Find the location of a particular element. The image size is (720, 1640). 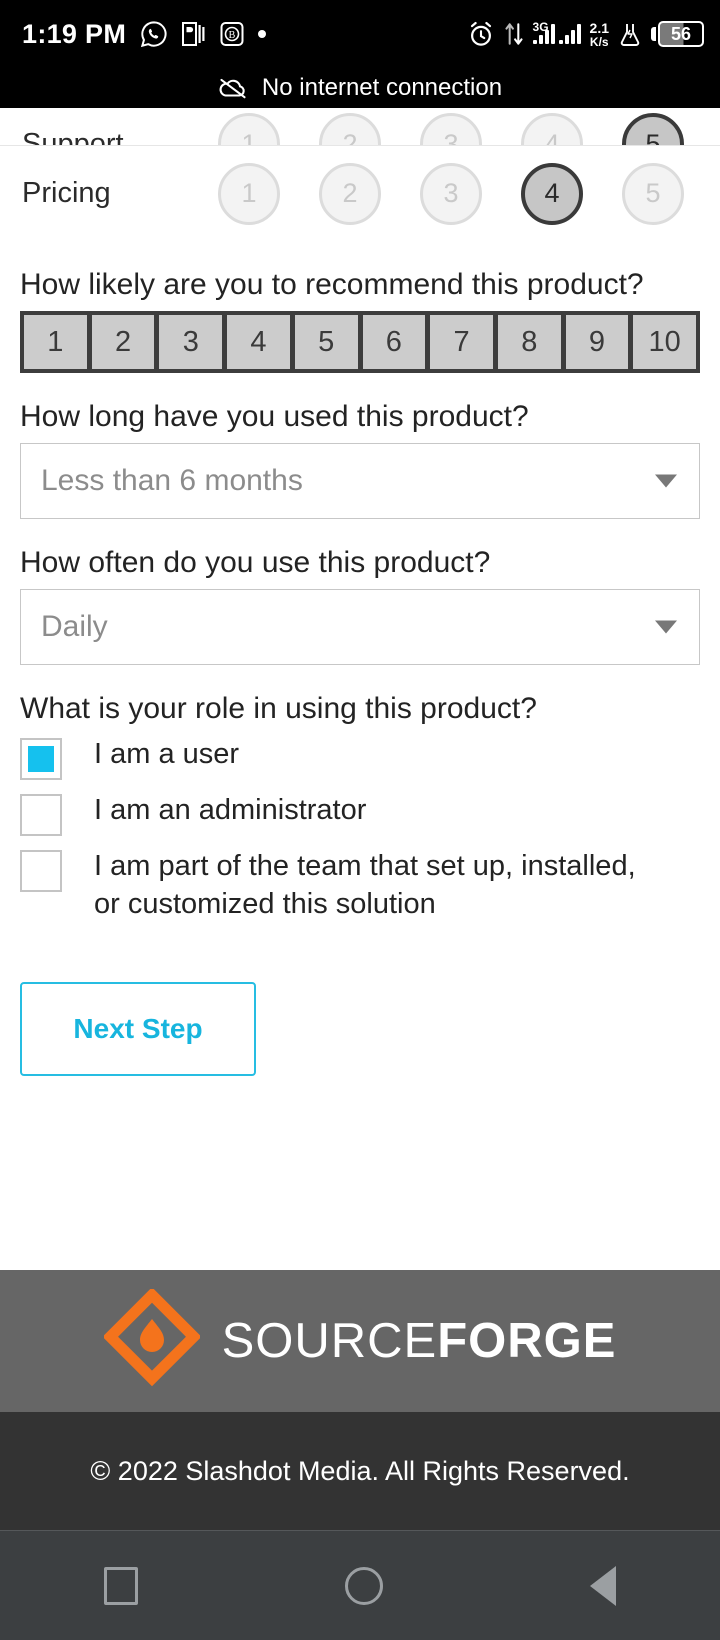

rating-option-pricing-4: 4 is located at coordinates (552, 193).